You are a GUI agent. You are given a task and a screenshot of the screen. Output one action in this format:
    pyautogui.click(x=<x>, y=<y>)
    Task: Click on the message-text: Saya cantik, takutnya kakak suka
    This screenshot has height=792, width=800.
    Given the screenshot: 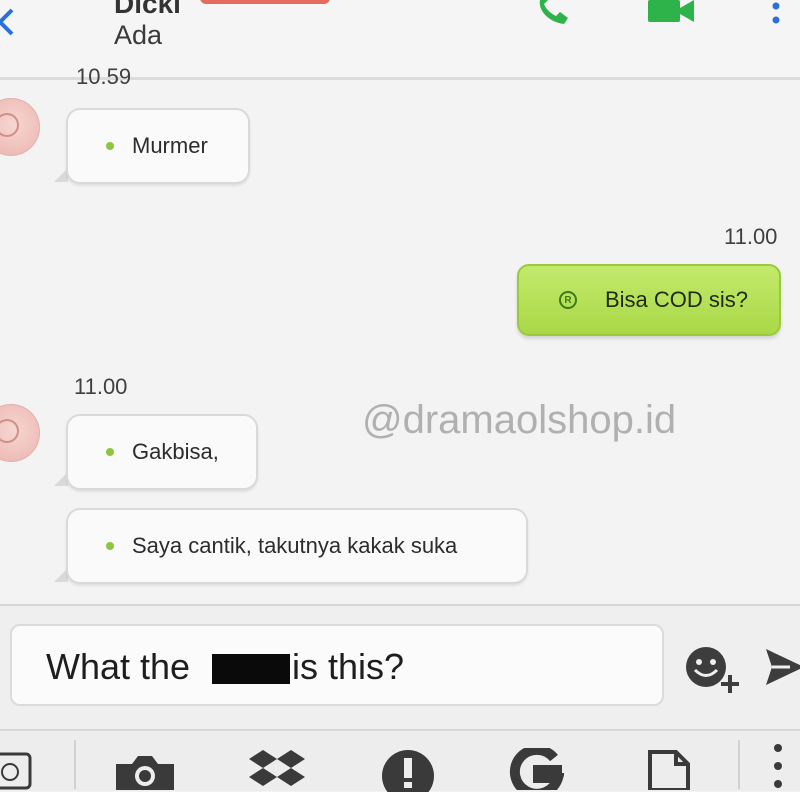 What is the action you would take?
    pyautogui.click(x=295, y=545)
    